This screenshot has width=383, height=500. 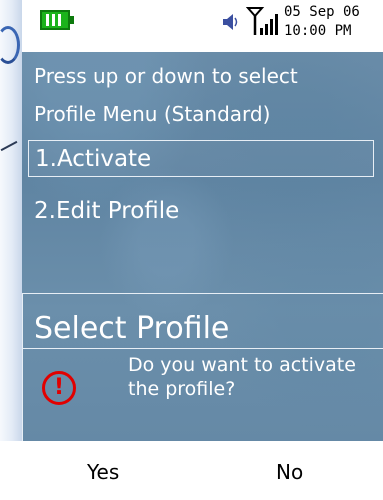 I want to click on dialog-title: Select Profile, so click(x=132, y=328).